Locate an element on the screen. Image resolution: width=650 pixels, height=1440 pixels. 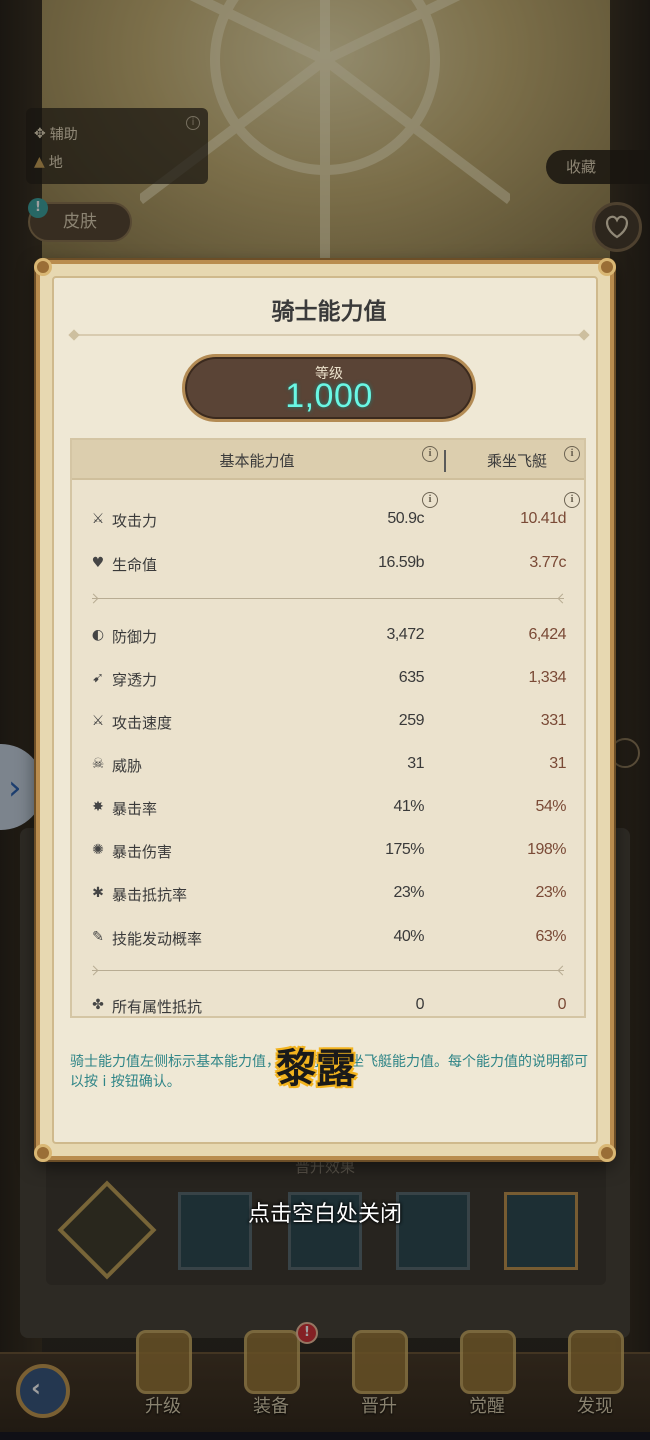
stat-base-value: 40% is located at coordinates (408, 936).